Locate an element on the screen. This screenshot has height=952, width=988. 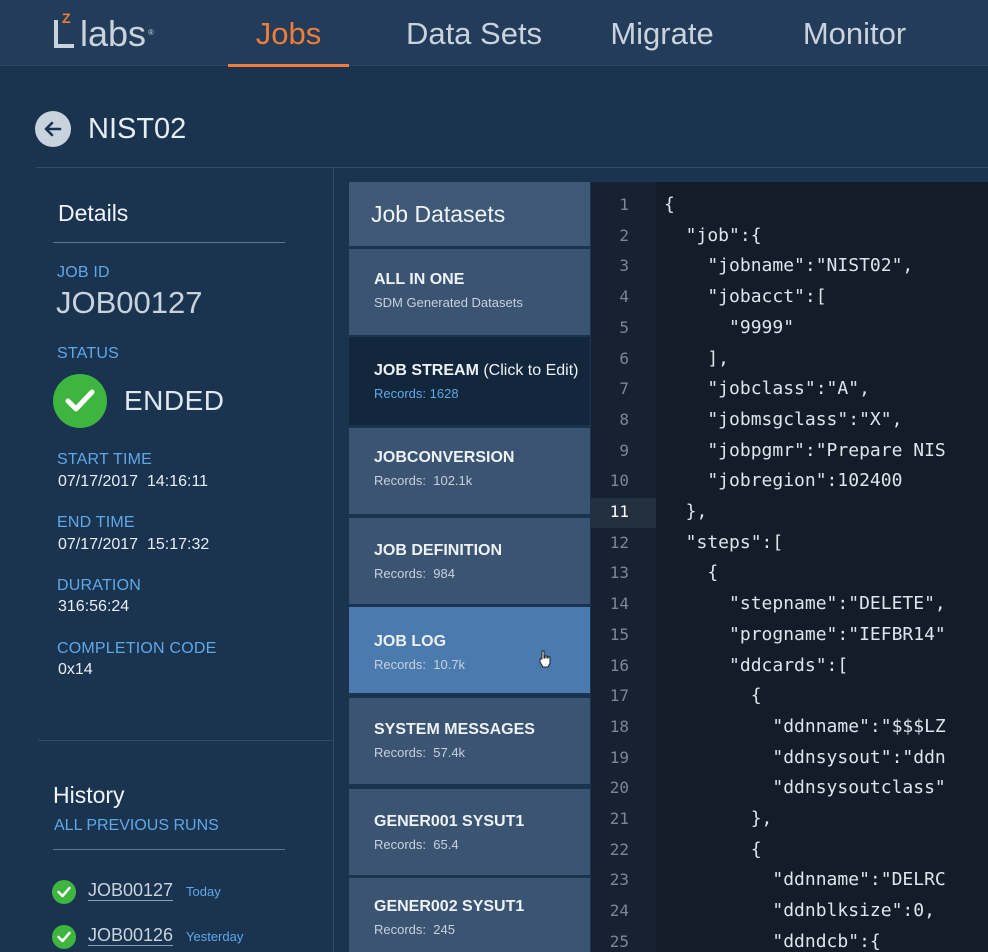
line-number: 9 is located at coordinates (624, 450).